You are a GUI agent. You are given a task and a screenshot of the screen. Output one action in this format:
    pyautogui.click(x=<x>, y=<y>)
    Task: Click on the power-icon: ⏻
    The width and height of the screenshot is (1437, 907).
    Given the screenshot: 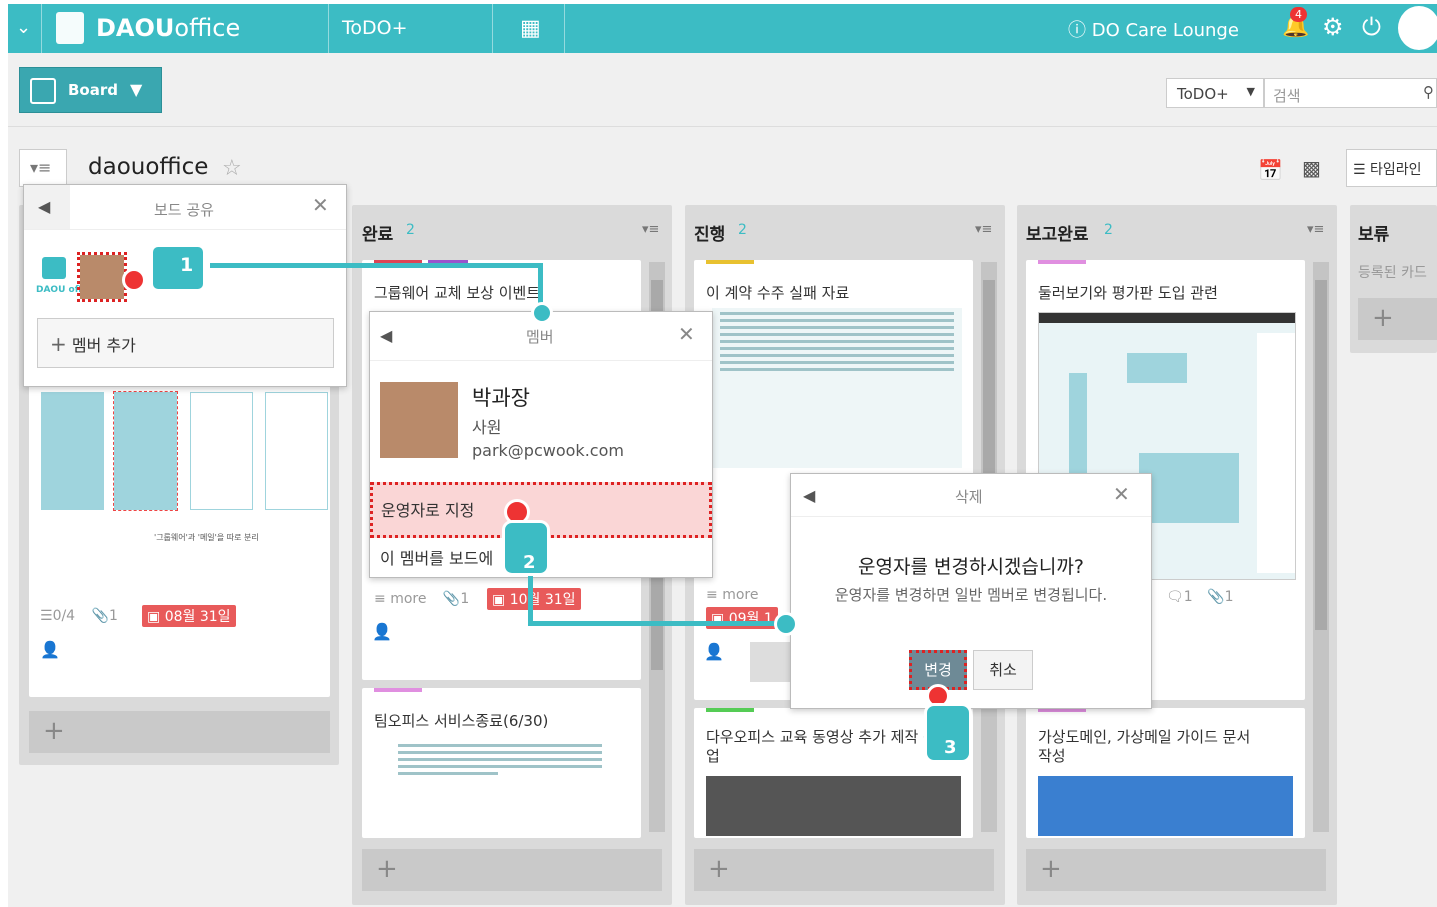 What is the action you would take?
    pyautogui.click(x=1371, y=27)
    